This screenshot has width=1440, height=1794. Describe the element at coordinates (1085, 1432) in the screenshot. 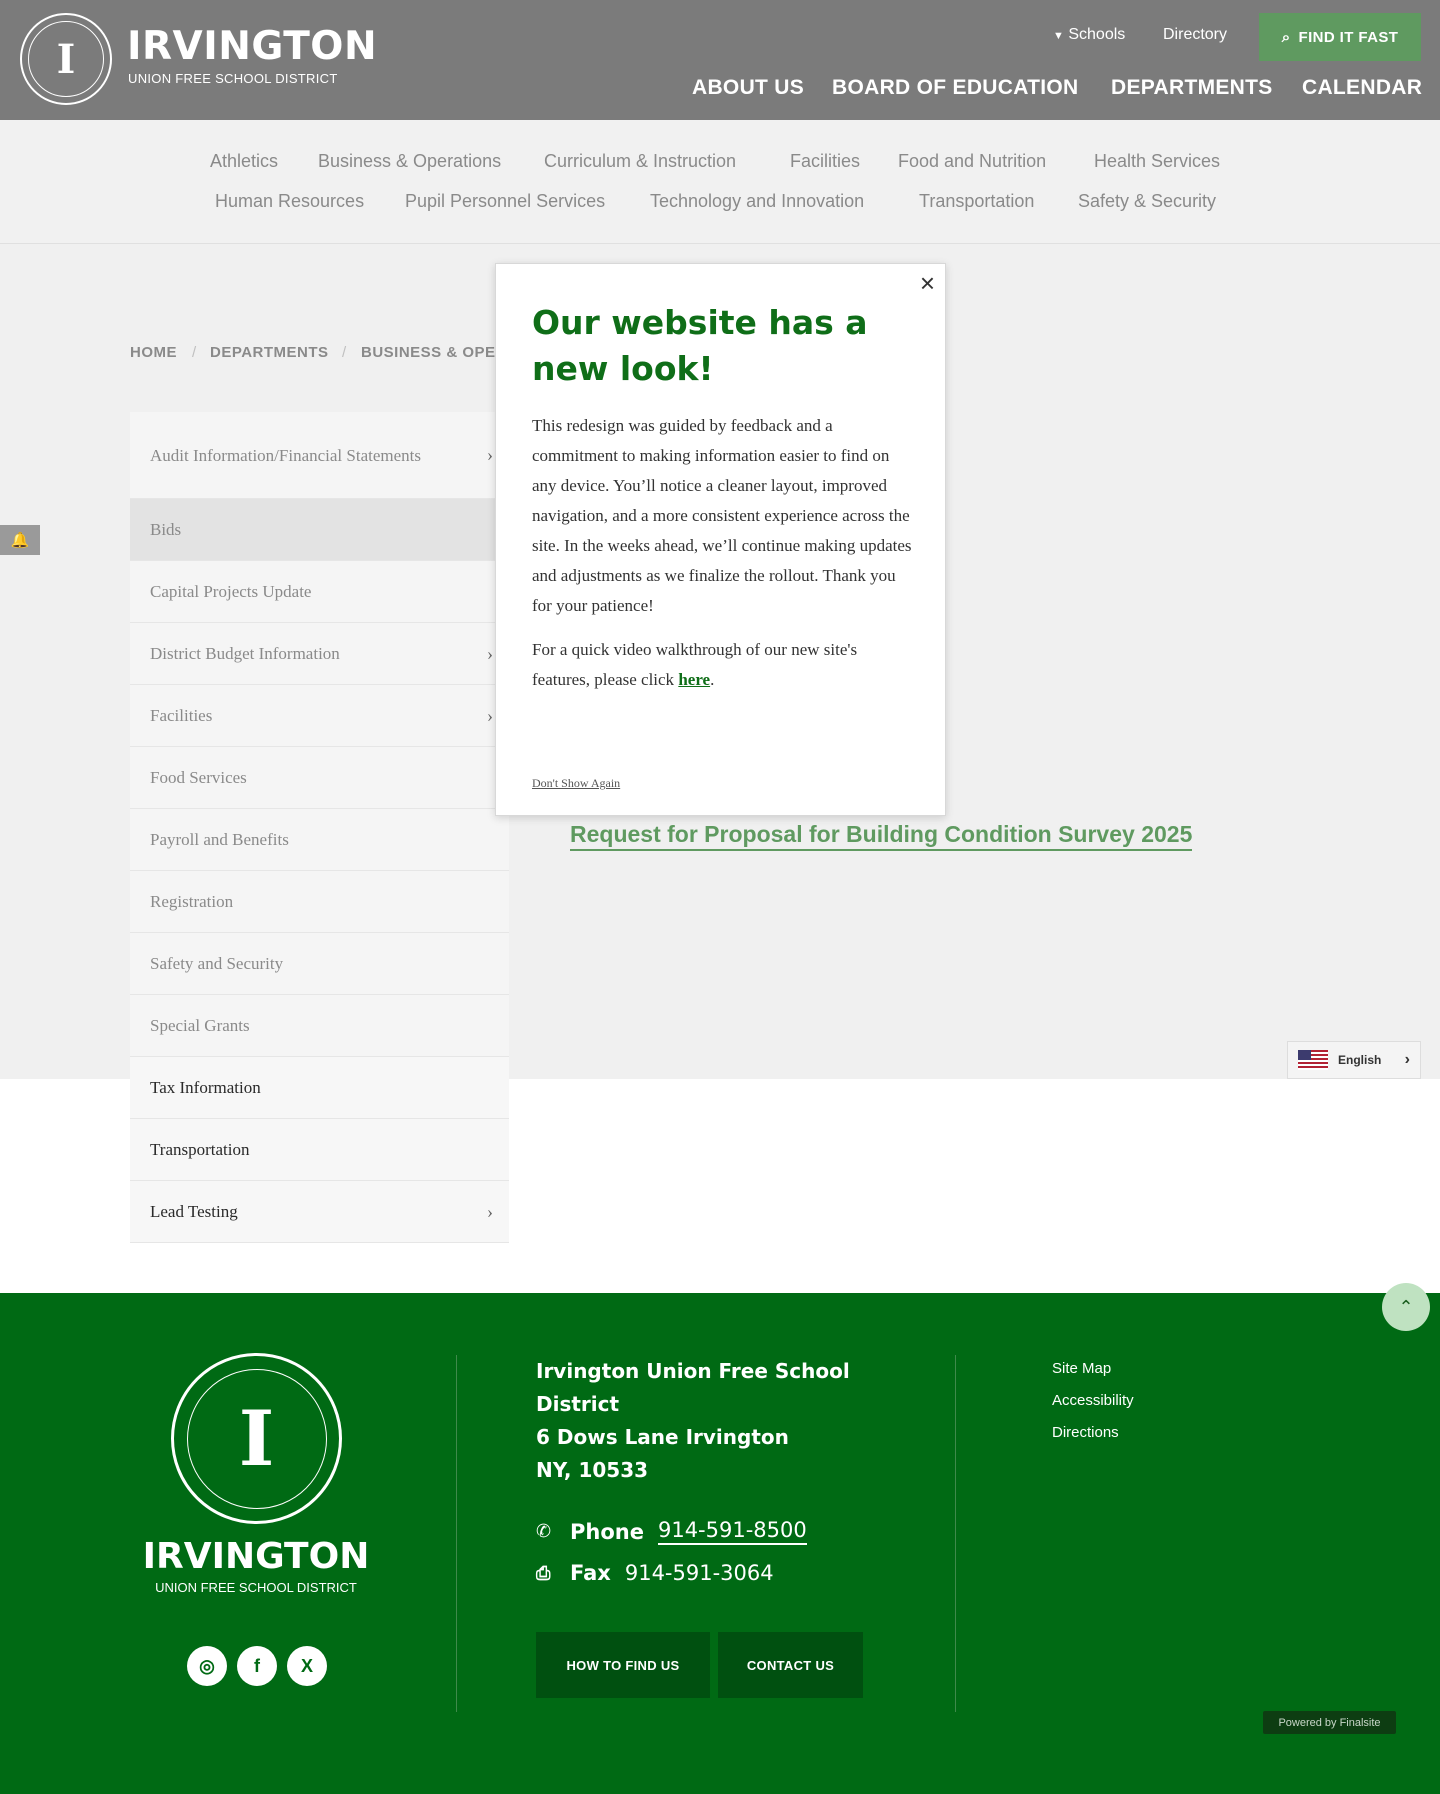

I see `footer-link-directions: Directions` at that location.